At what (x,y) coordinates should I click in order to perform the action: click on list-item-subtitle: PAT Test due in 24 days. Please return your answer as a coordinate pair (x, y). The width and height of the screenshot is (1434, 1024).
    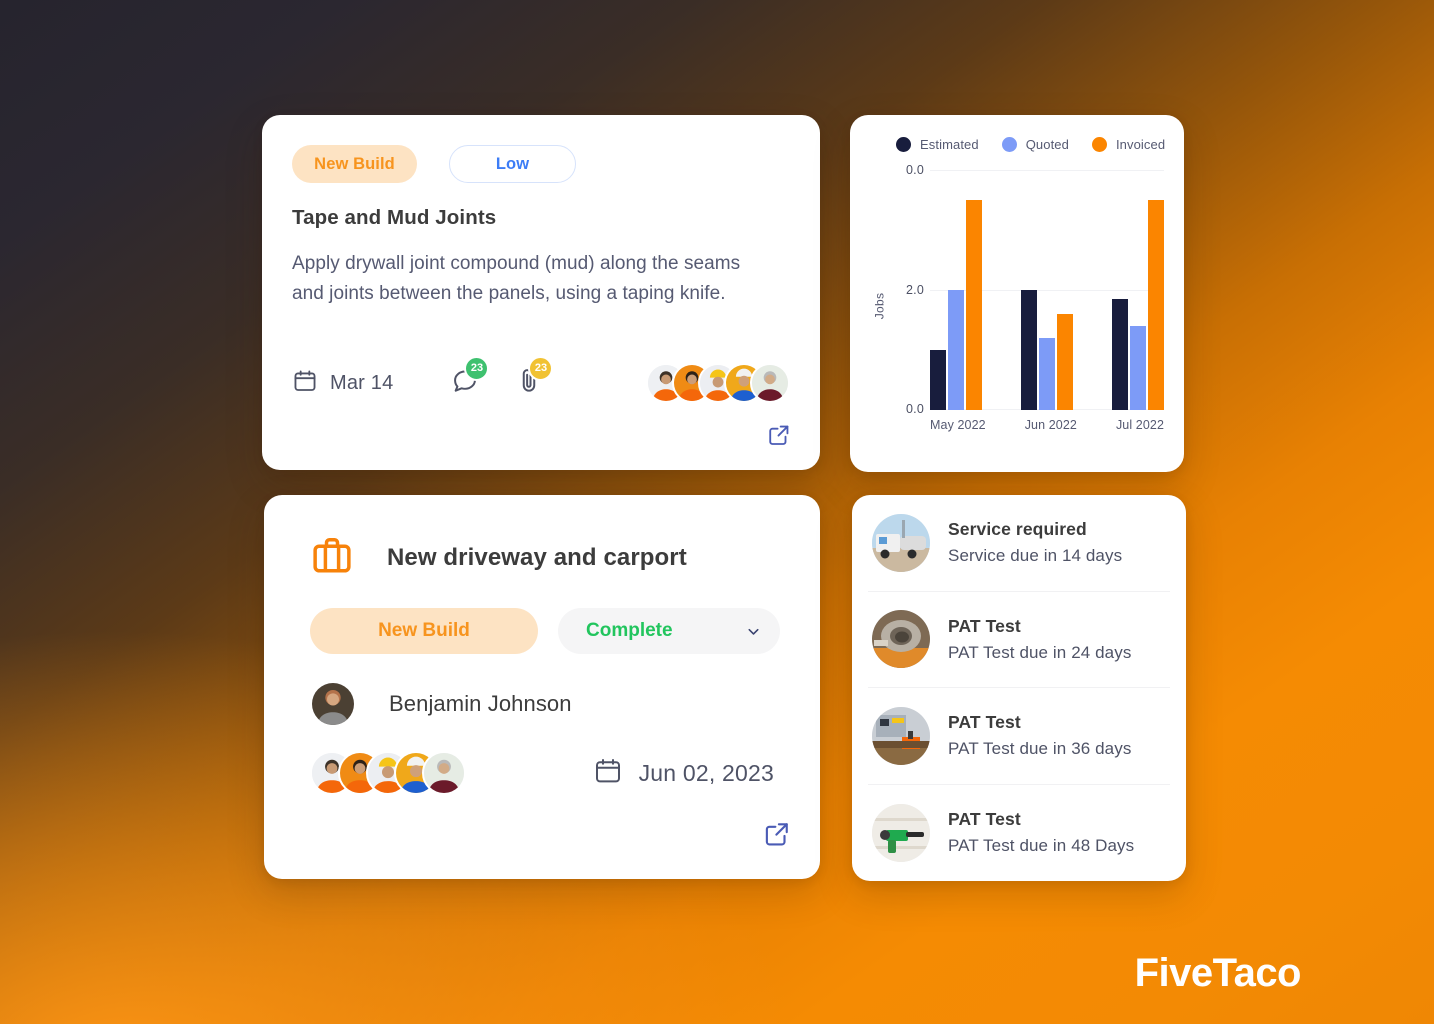
    Looking at the image, I should click on (1040, 652).